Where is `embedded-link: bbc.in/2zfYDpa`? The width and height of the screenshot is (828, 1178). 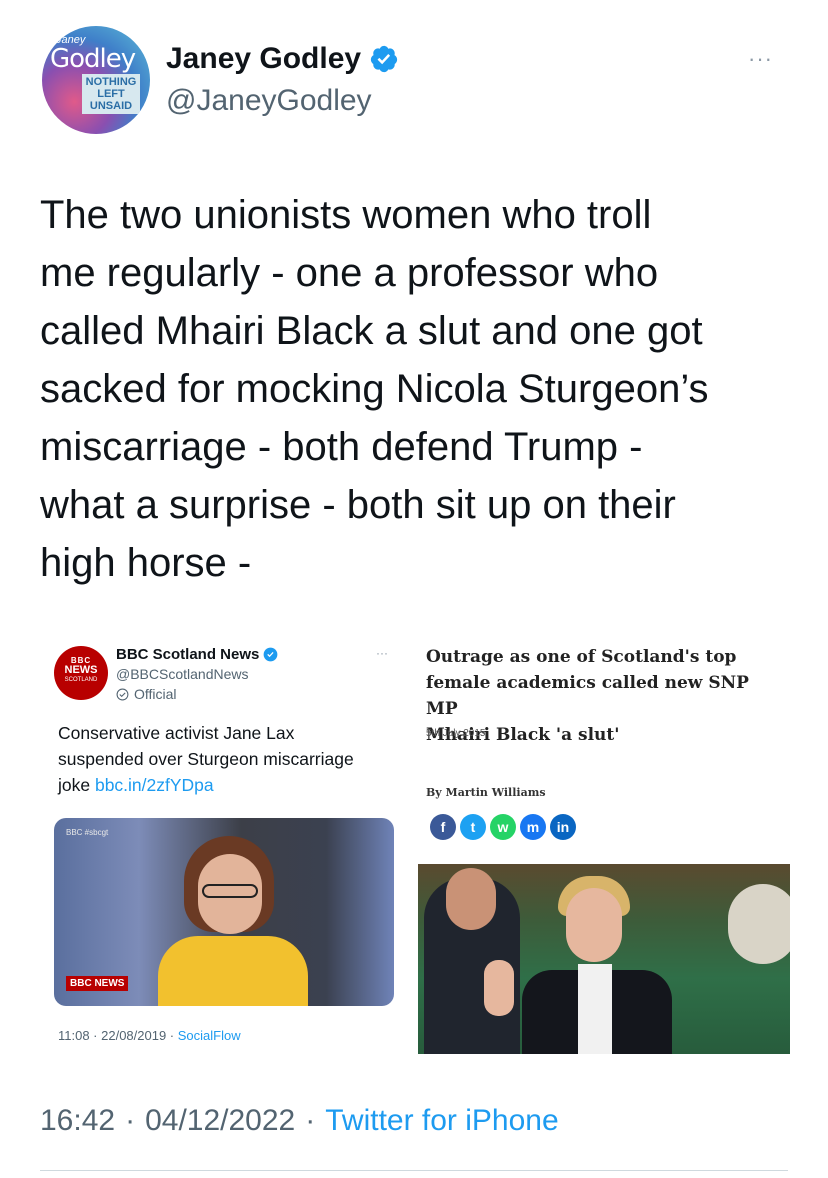
embedded-link: bbc.in/2zfYDpa is located at coordinates (154, 785).